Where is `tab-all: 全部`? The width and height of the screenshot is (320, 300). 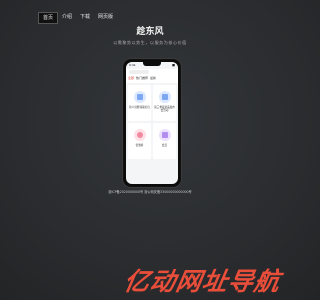
tab-all: 全部 is located at coordinates (131, 78).